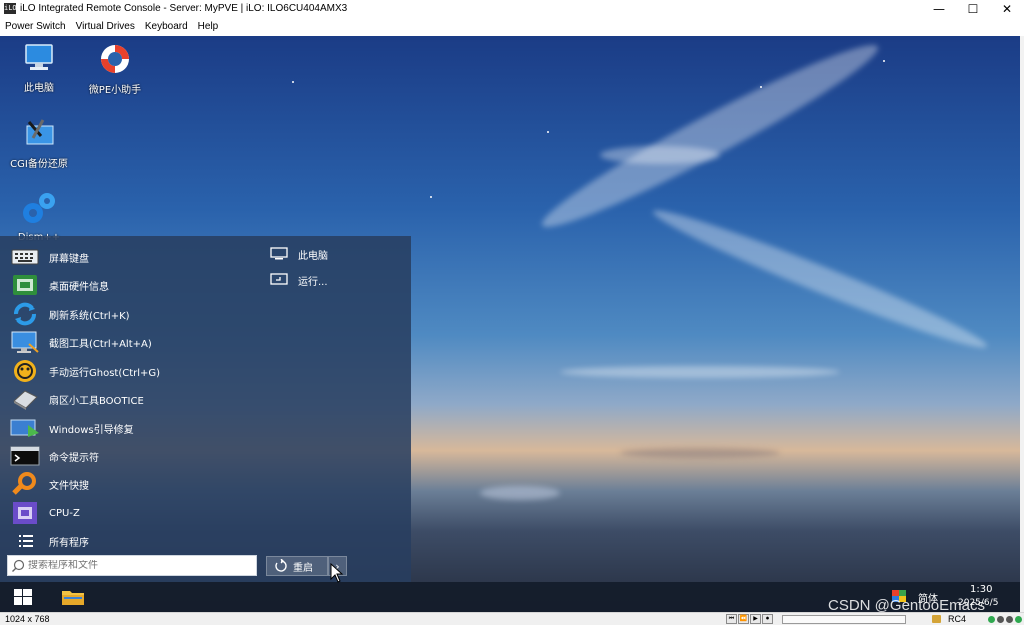  I want to click on start-item-cpuz: CPU-Z, so click(45, 513).